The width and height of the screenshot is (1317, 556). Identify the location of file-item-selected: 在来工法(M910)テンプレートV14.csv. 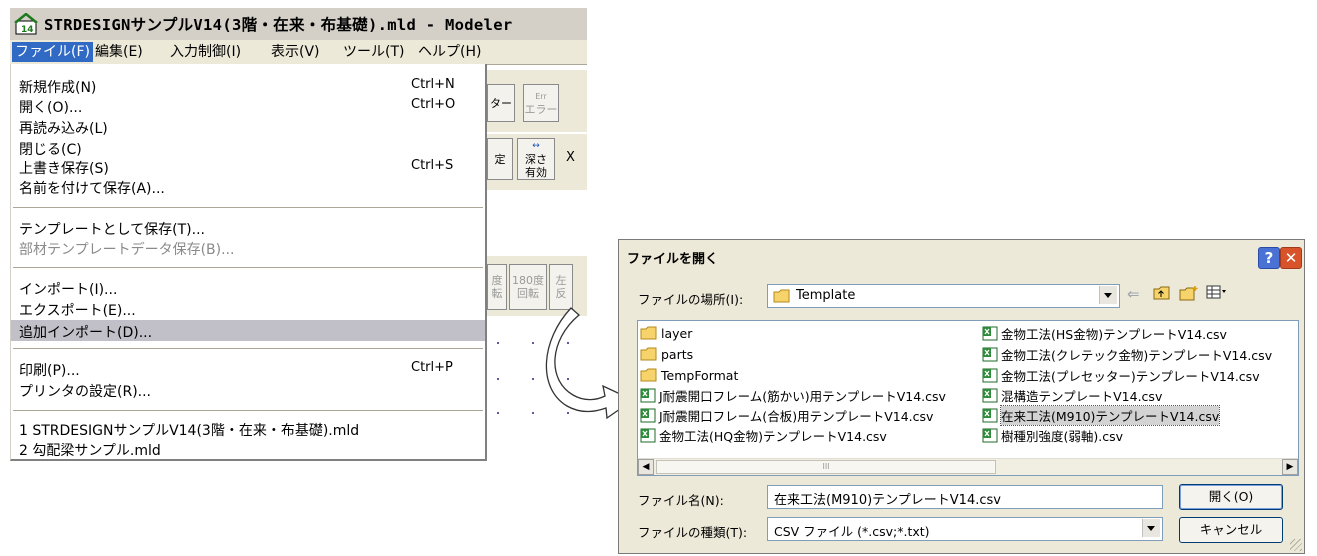
(1101, 415).